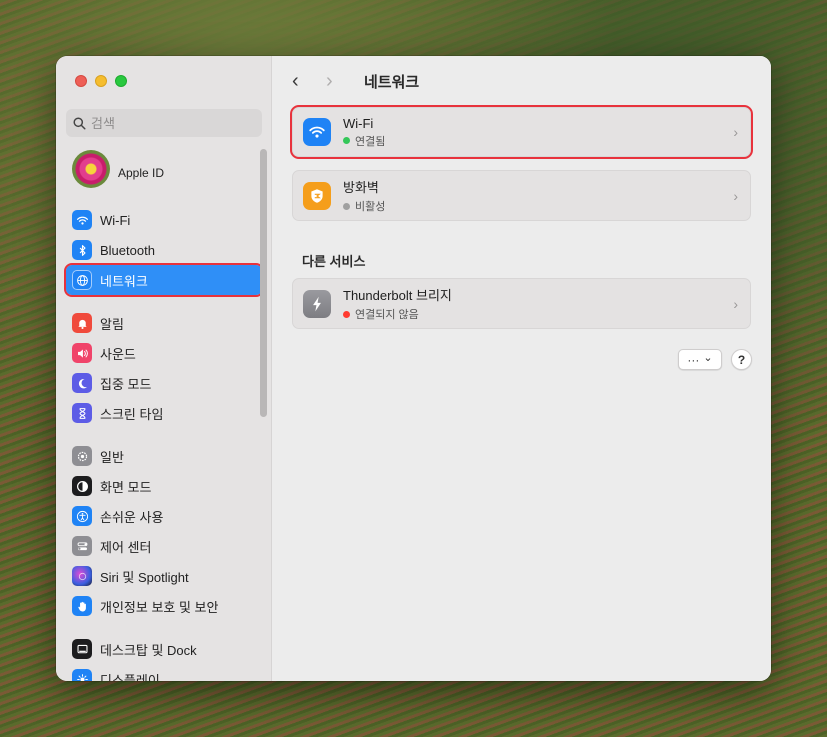 The height and width of the screenshot is (737, 827). What do you see at coordinates (263, 283) in the screenshot?
I see `sidebar-scrollbar` at bounding box center [263, 283].